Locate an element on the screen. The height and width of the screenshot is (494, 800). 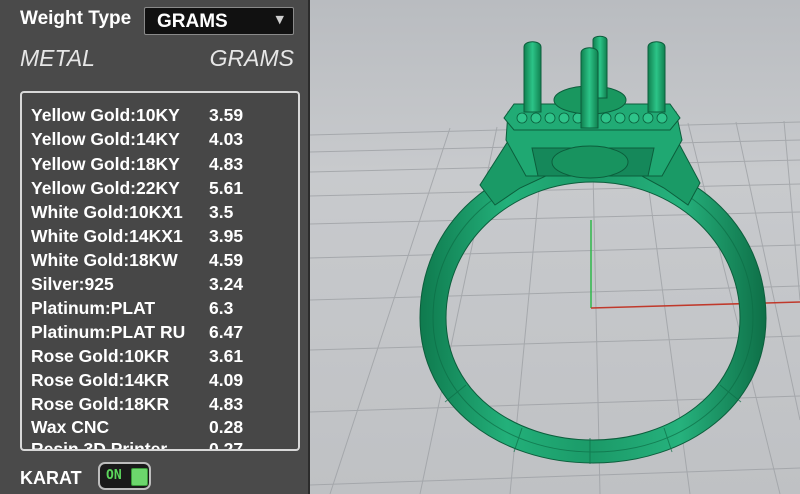
karat-label: KARAT is located at coordinates (51, 478).